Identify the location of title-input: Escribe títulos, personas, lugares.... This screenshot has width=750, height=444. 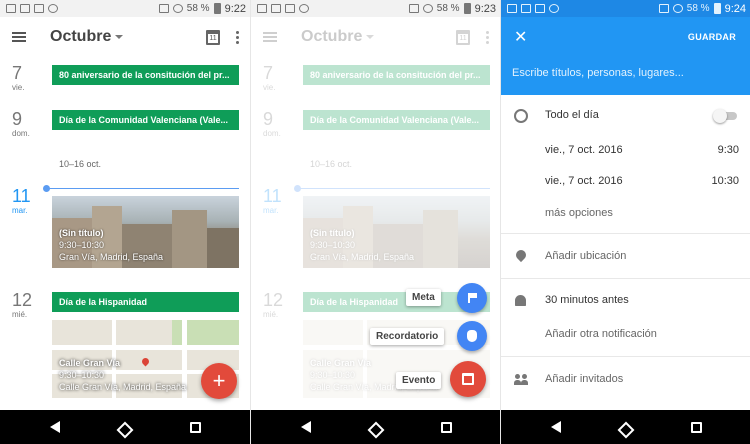
(598, 73).